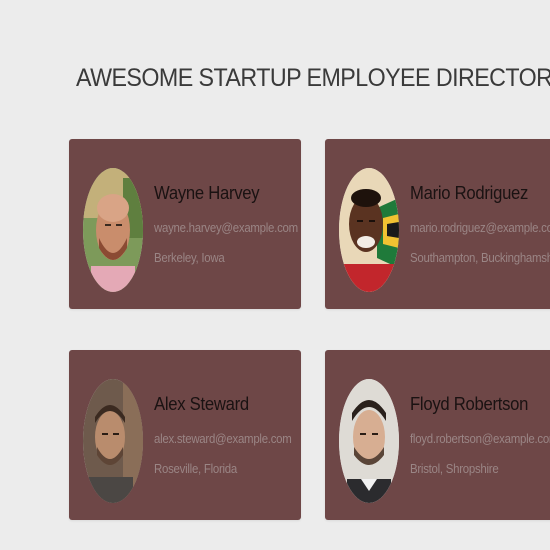 The width and height of the screenshot is (550, 550). What do you see at coordinates (469, 192) in the screenshot?
I see `employee-name: Mario Rodriguez` at bounding box center [469, 192].